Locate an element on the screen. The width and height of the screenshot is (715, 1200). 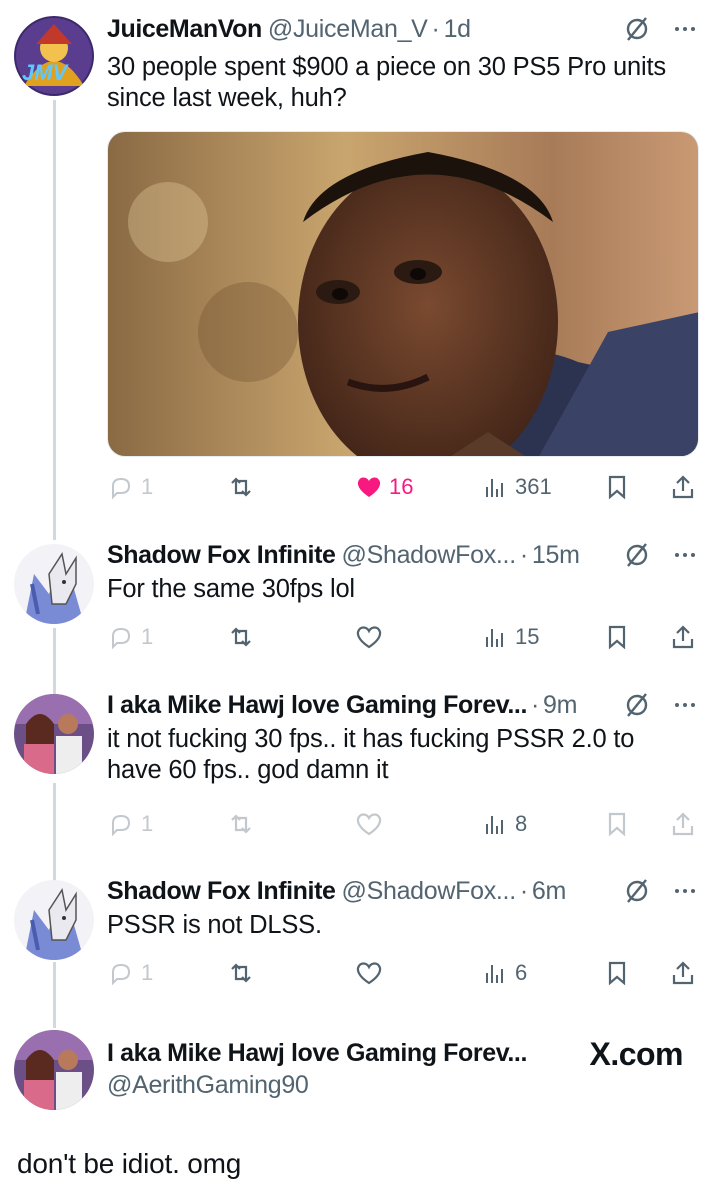
post-time: 15m is located at coordinates (556, 555).